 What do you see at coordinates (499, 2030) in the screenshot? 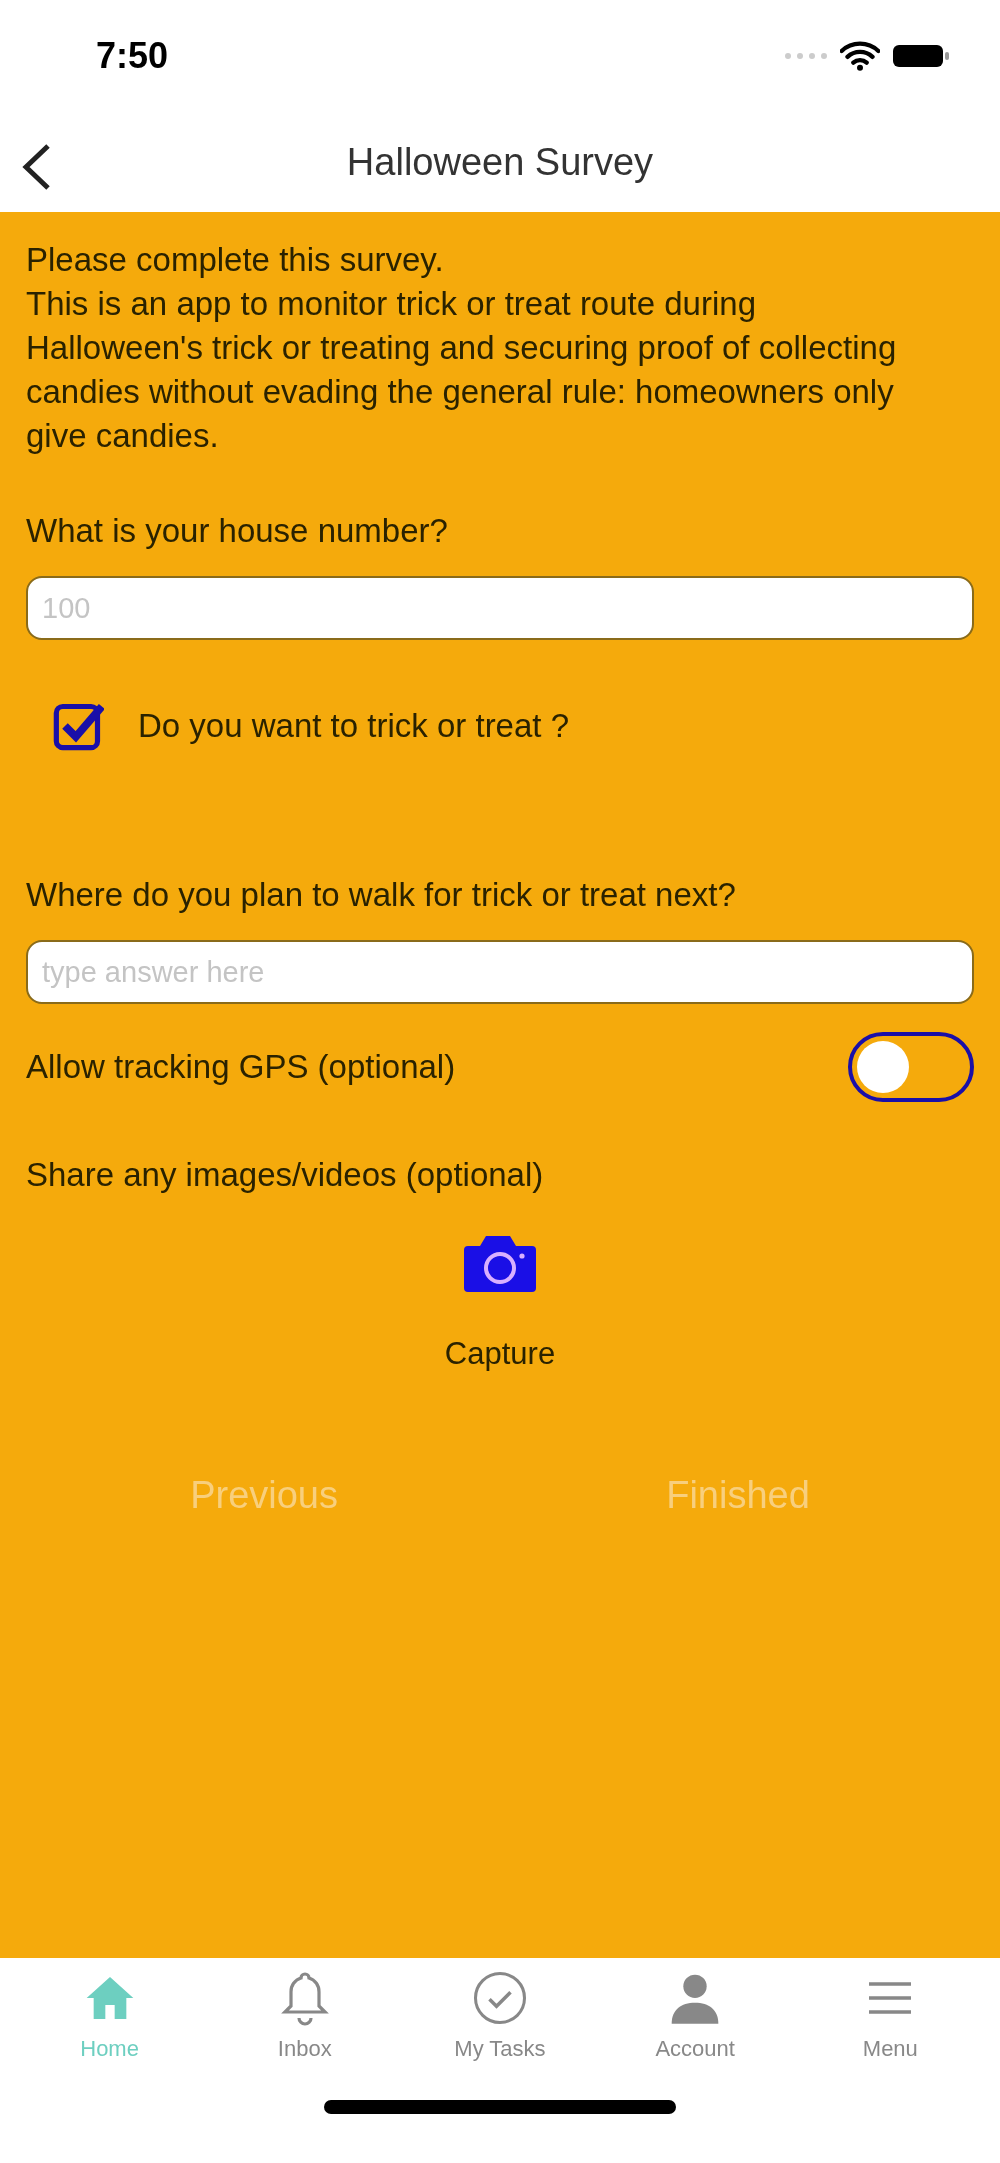
I see `tab-item: My Tasks` at bounding box center [499, 2030].